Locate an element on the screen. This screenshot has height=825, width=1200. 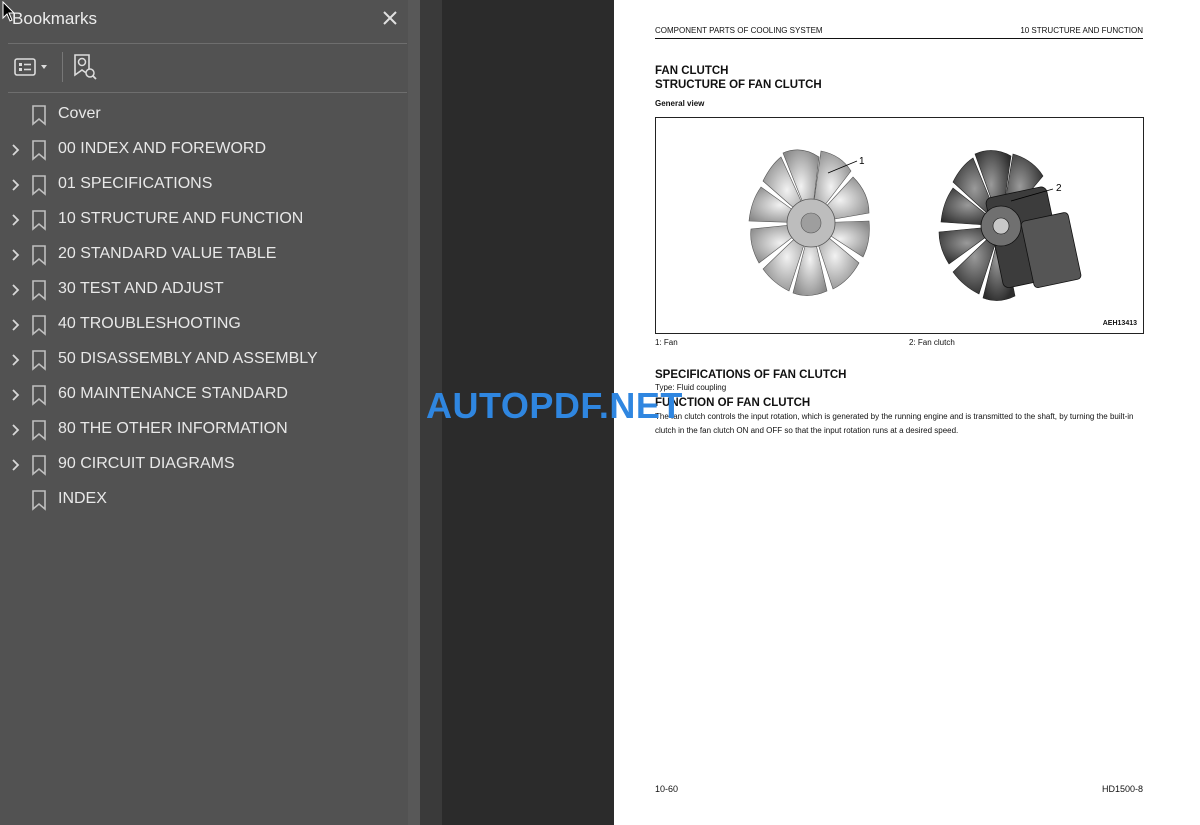
general-view-figure: 1 2 AEH13413 is located at coordinates (899, 225).